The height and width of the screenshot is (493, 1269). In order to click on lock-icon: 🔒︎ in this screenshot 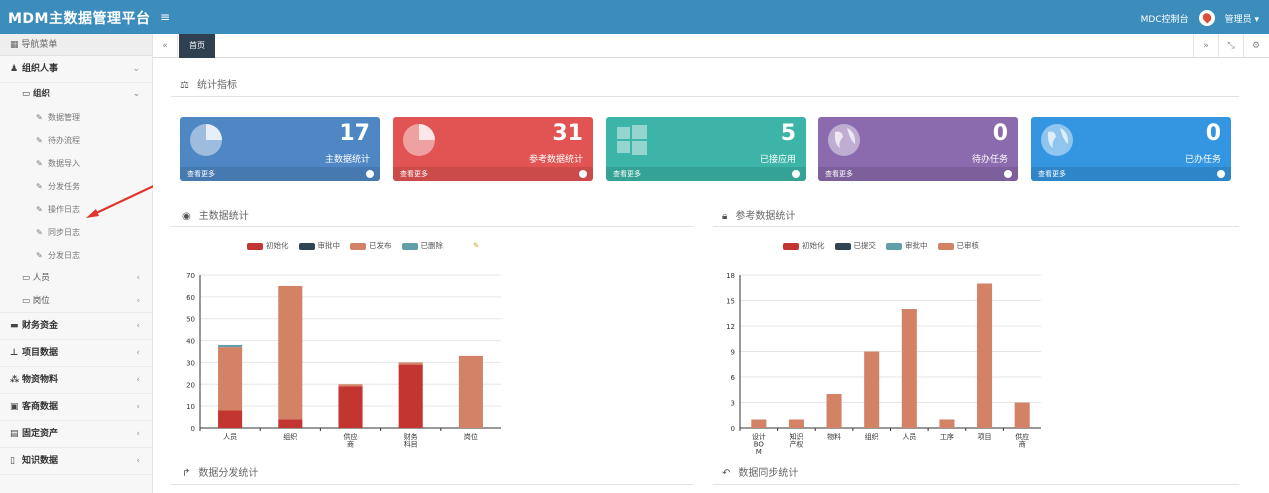, I will do `click(725, 216)`.